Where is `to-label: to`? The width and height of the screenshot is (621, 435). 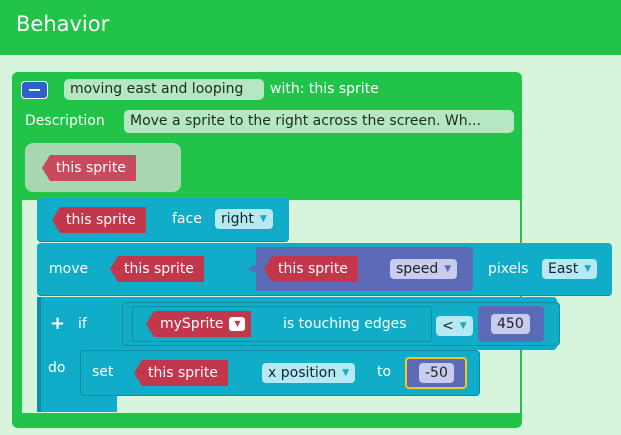 to-label: to is located at coordinates (384, 372).